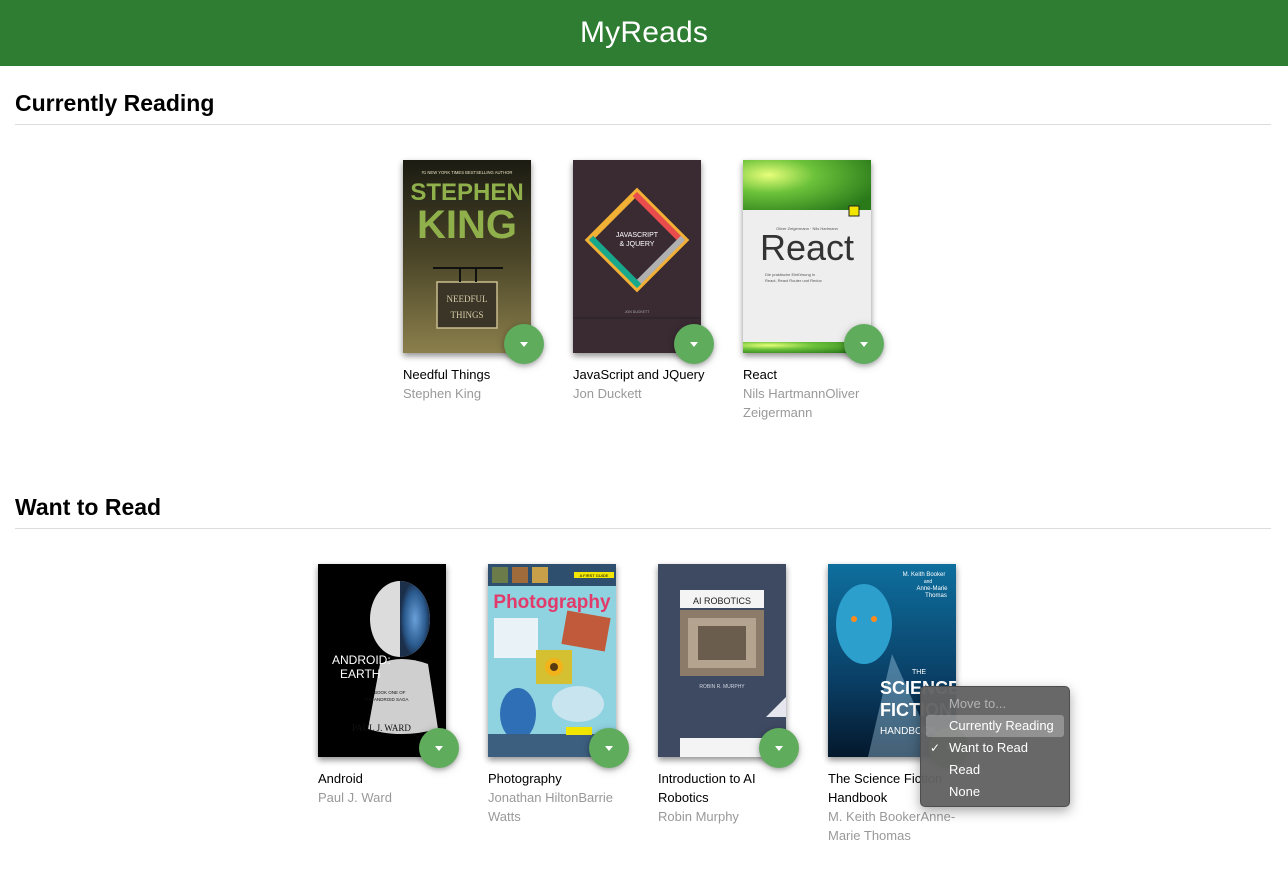 This screenshot has width=1288, height=869. Describe the element at coordinates (932, 589) in the screenshot. I see `svg-text: Anne-Marie` at that location.